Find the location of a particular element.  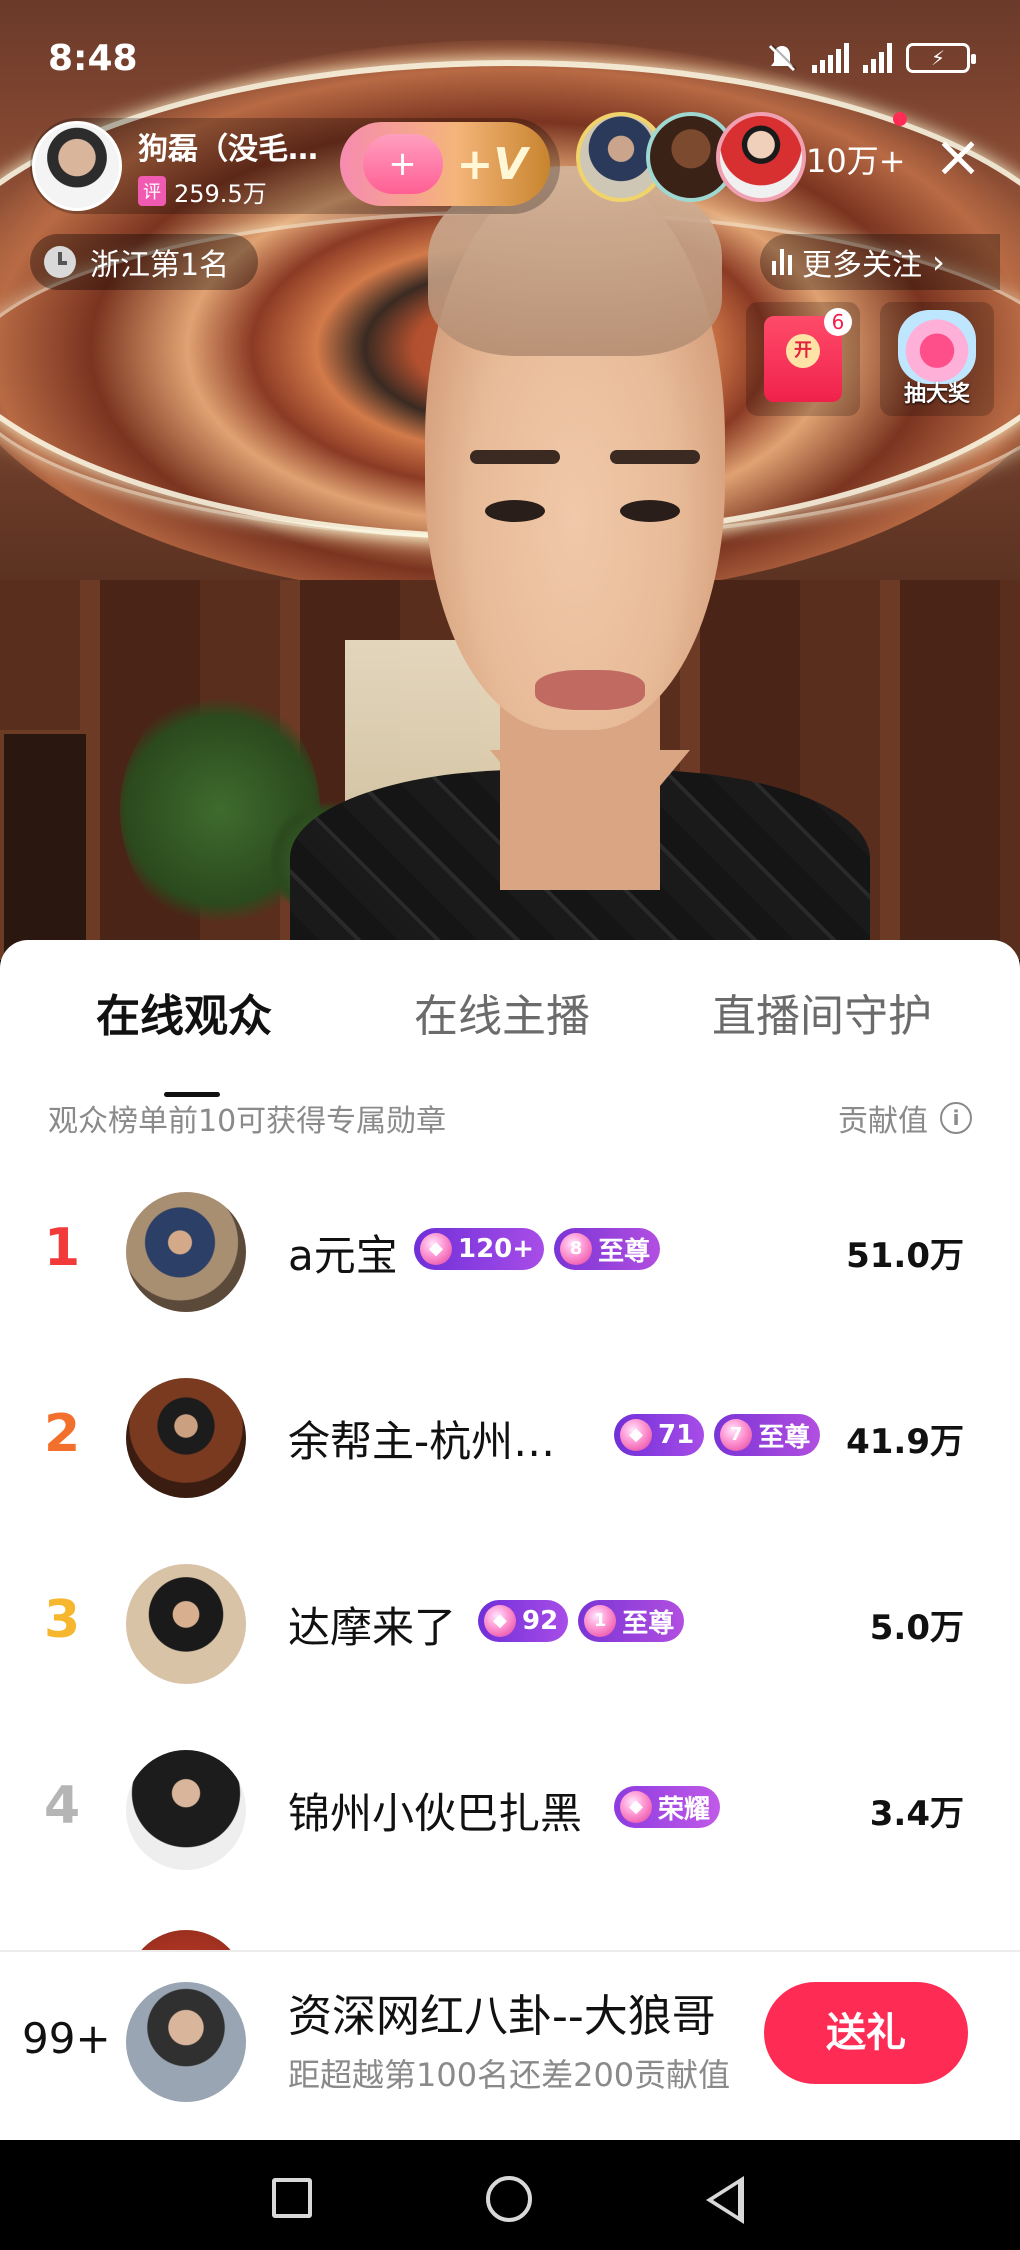

status-time: 8:48 is located at coordinates (93, 58).